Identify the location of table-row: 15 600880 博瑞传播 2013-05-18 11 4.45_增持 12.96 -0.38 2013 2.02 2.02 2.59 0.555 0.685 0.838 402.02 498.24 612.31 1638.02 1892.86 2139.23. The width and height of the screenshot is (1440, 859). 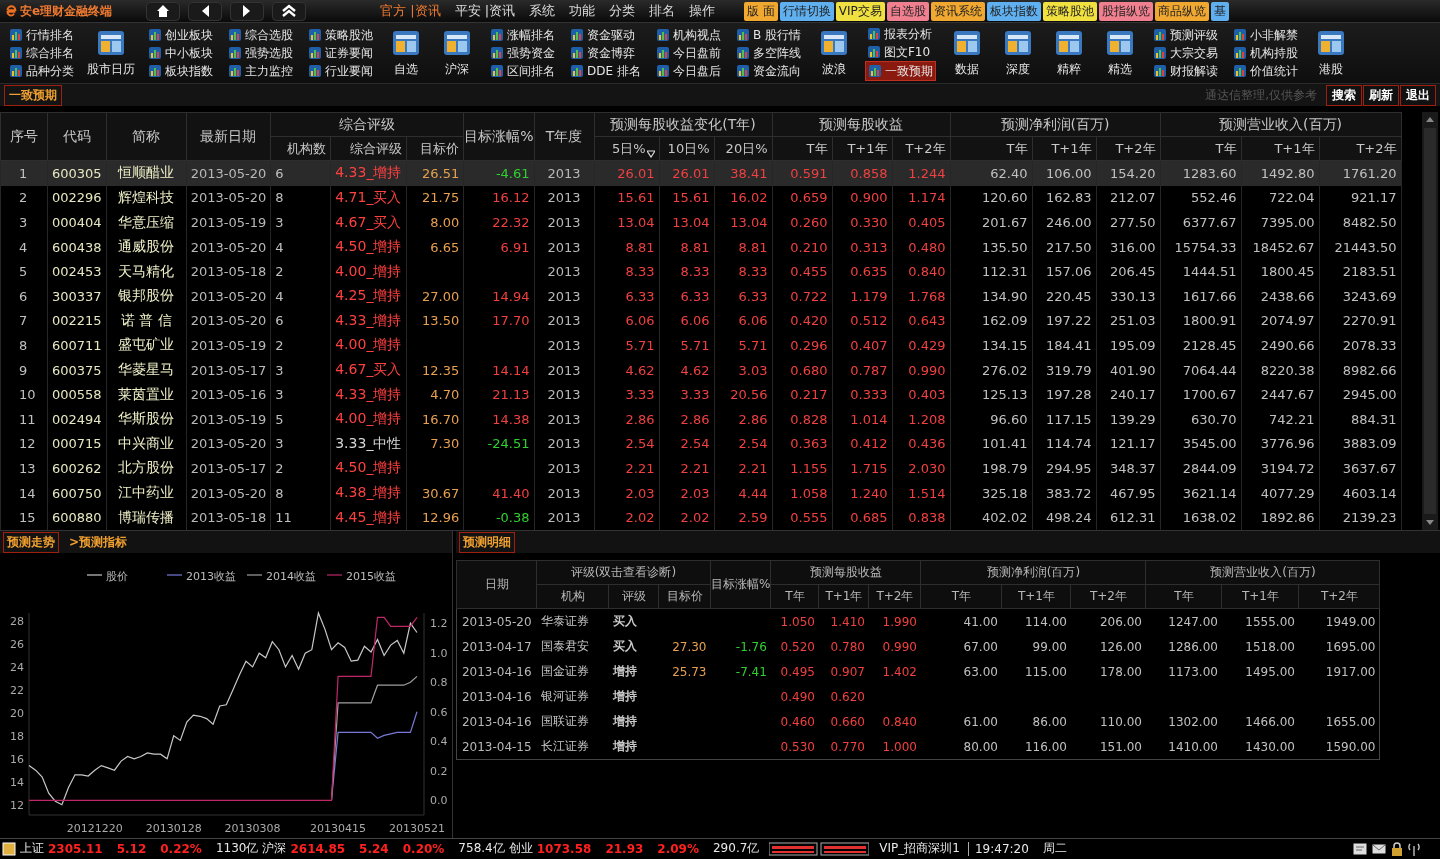
(700, 517).